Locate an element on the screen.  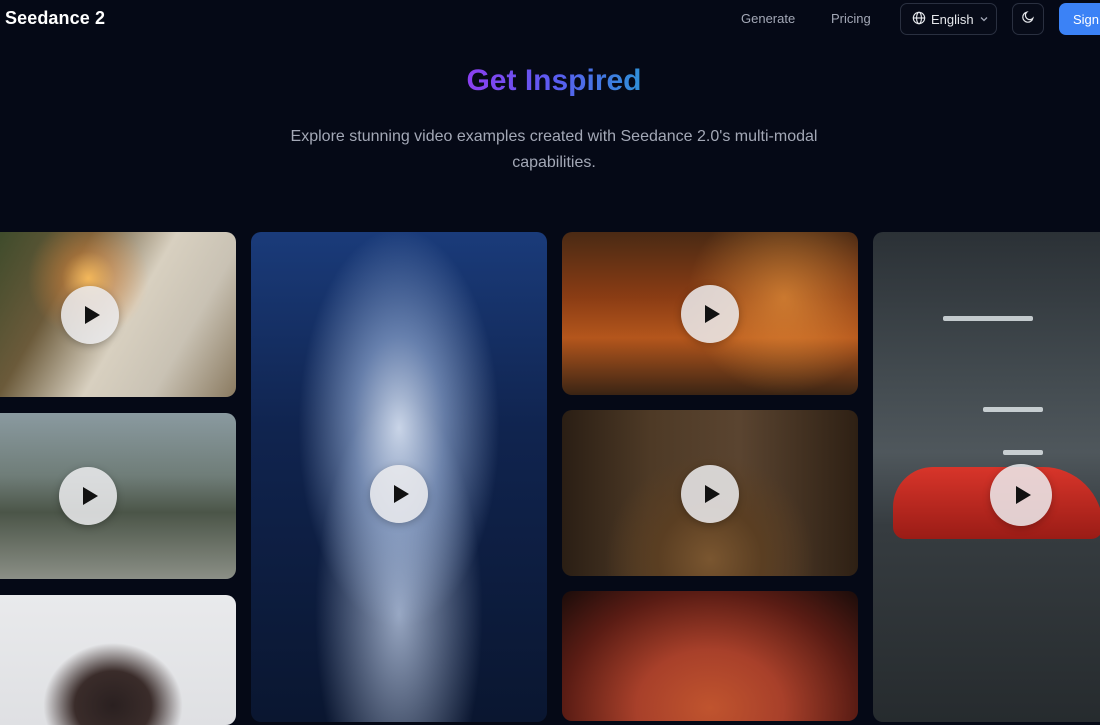
video-card-elevator-man is located at coordinates (710, 493).